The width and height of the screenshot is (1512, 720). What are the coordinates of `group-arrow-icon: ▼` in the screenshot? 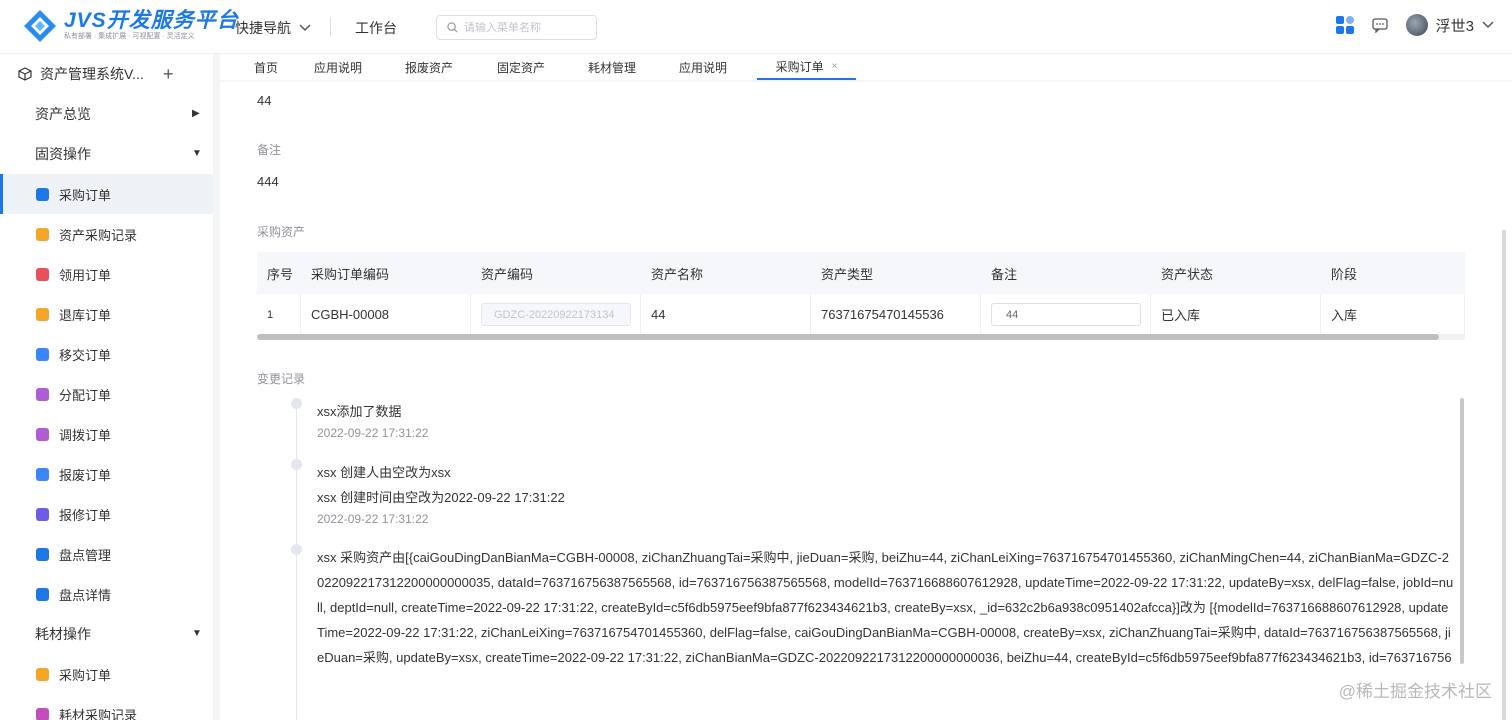 It's located at (197, 633).